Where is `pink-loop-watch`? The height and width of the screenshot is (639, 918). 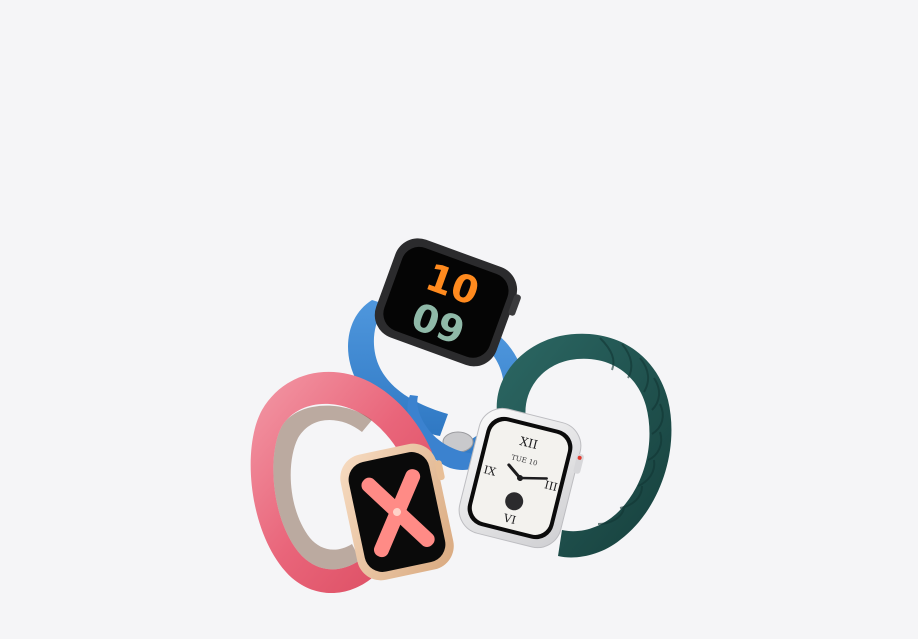
pink-loop-watch is located at coordinates (352, 482).